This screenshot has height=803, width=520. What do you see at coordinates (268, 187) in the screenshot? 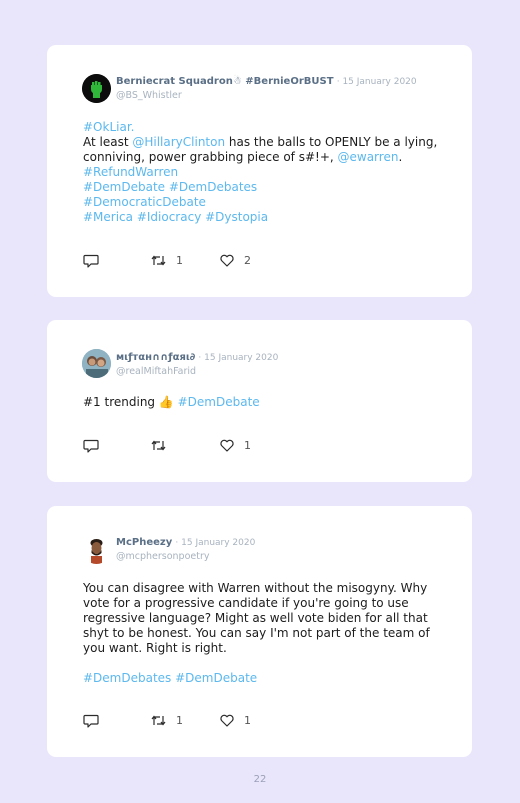
I see `hashtag-link: #DemDebate #DemDebates` at bounding box center [268, 187].